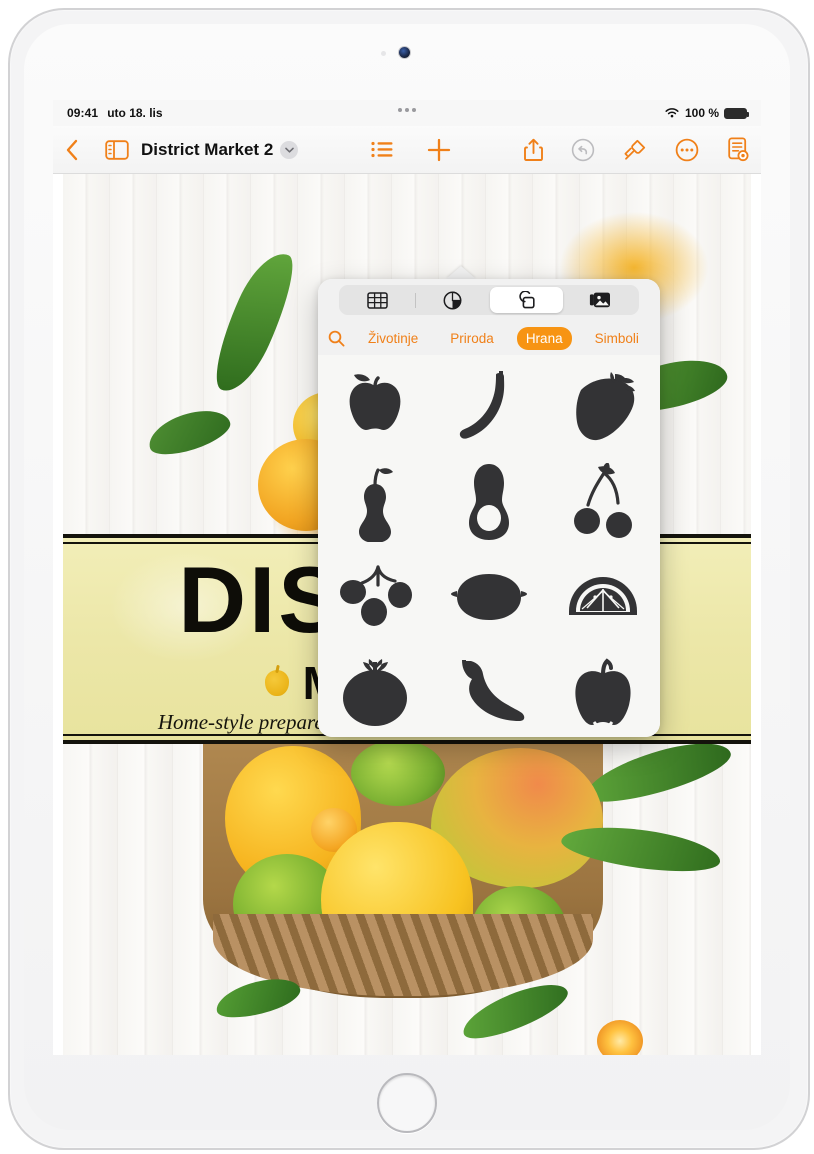 The image size is (814, 1154). Describe the element at coordinates (411, 150) in the screenshot. I see `toolbar-center-group` at that location.